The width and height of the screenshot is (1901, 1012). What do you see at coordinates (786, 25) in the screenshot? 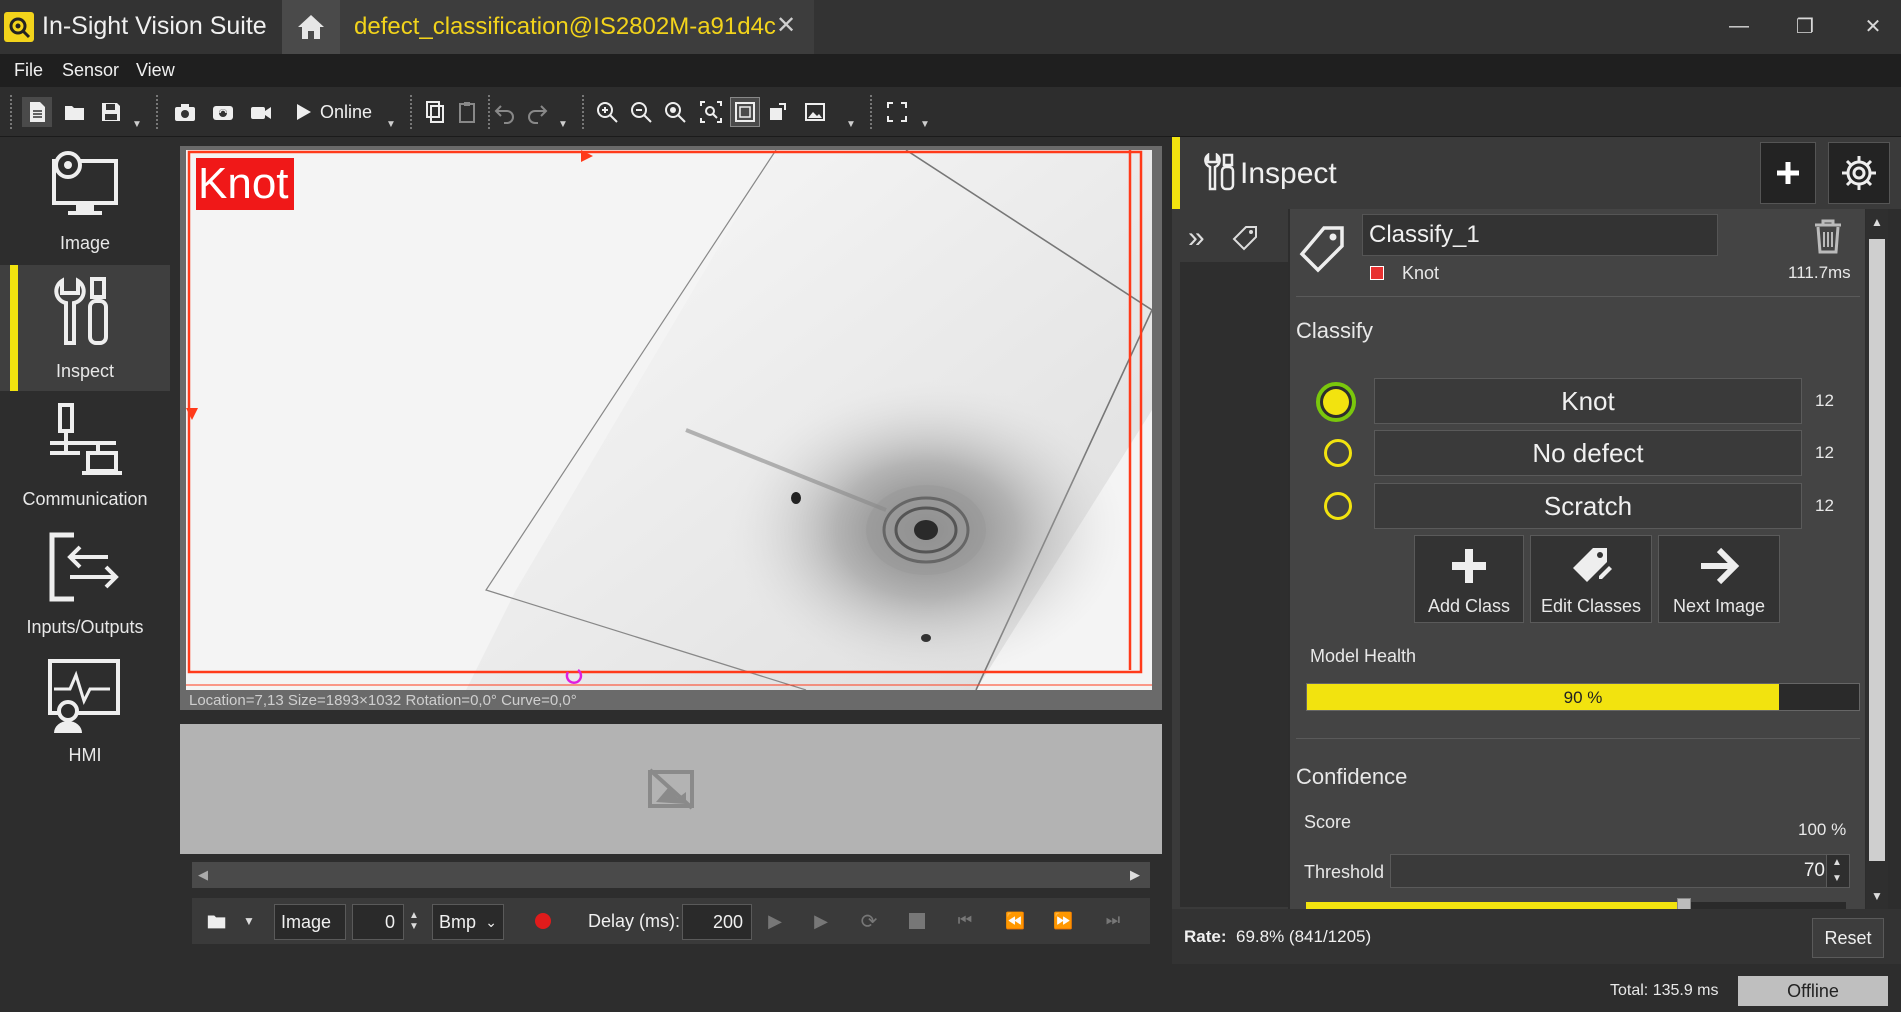
I see `close-tab-icon: ✕` at bounding box center [786, 25].